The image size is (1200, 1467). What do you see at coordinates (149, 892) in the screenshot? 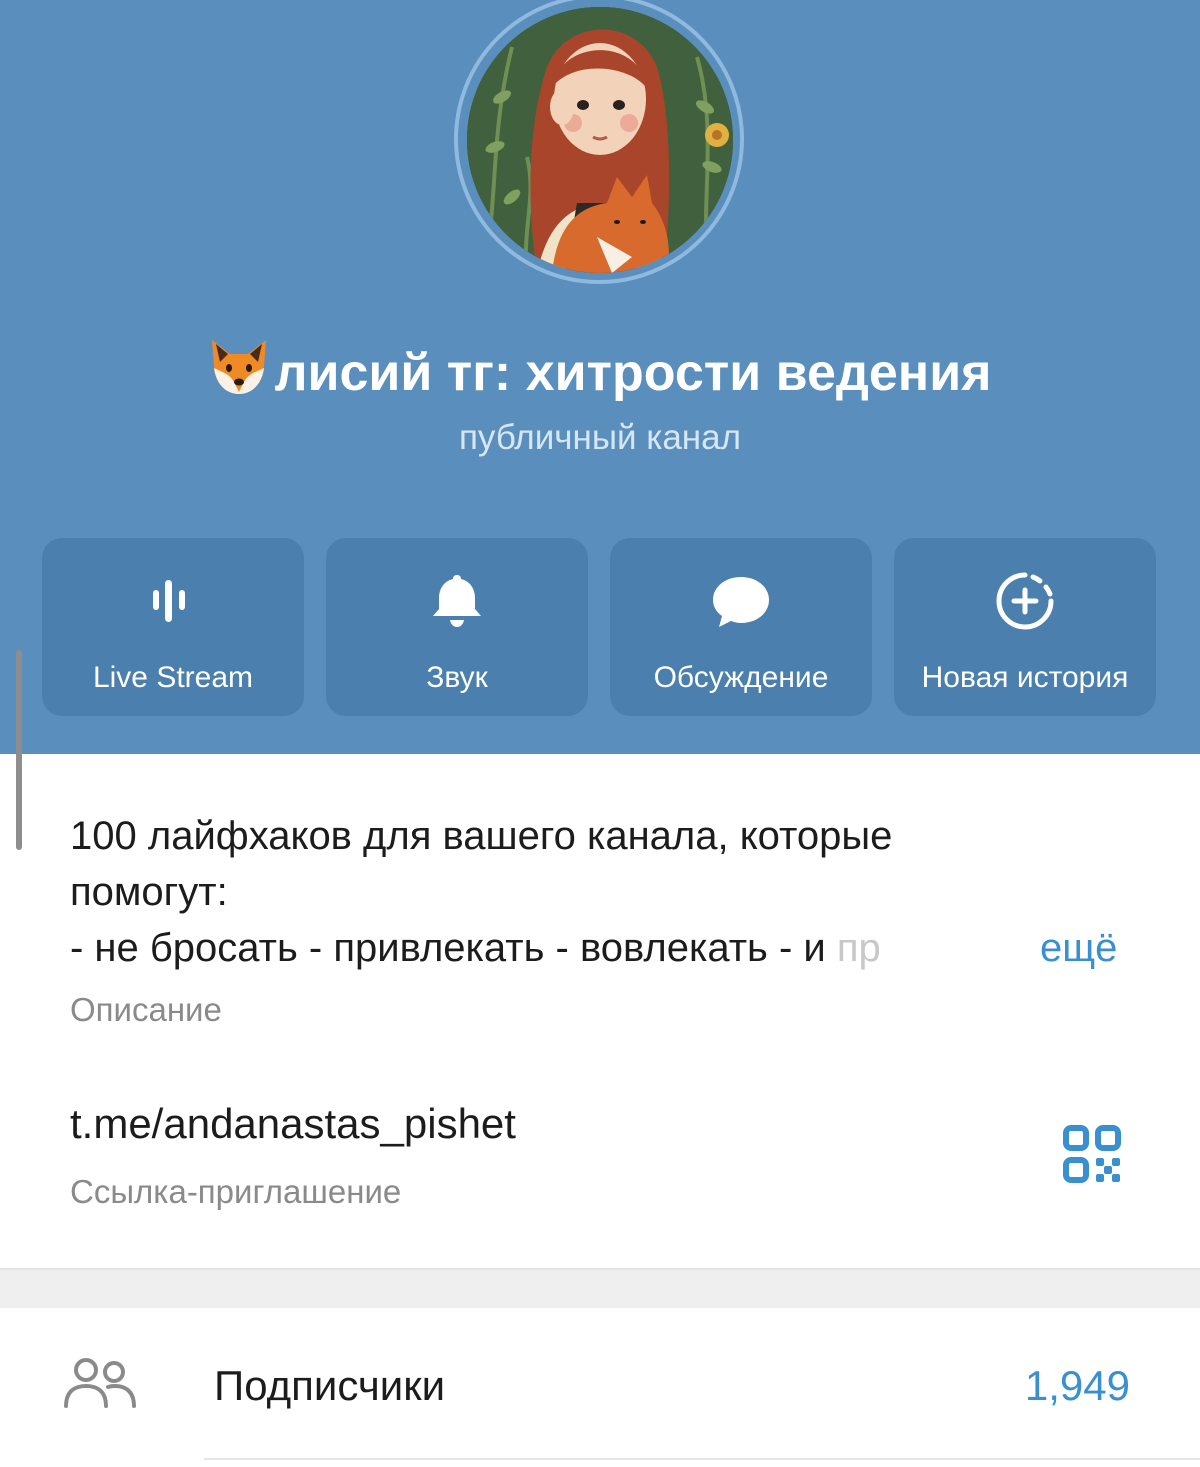
I see `description-line-2: помогут:` at bounding box center [149, 892].